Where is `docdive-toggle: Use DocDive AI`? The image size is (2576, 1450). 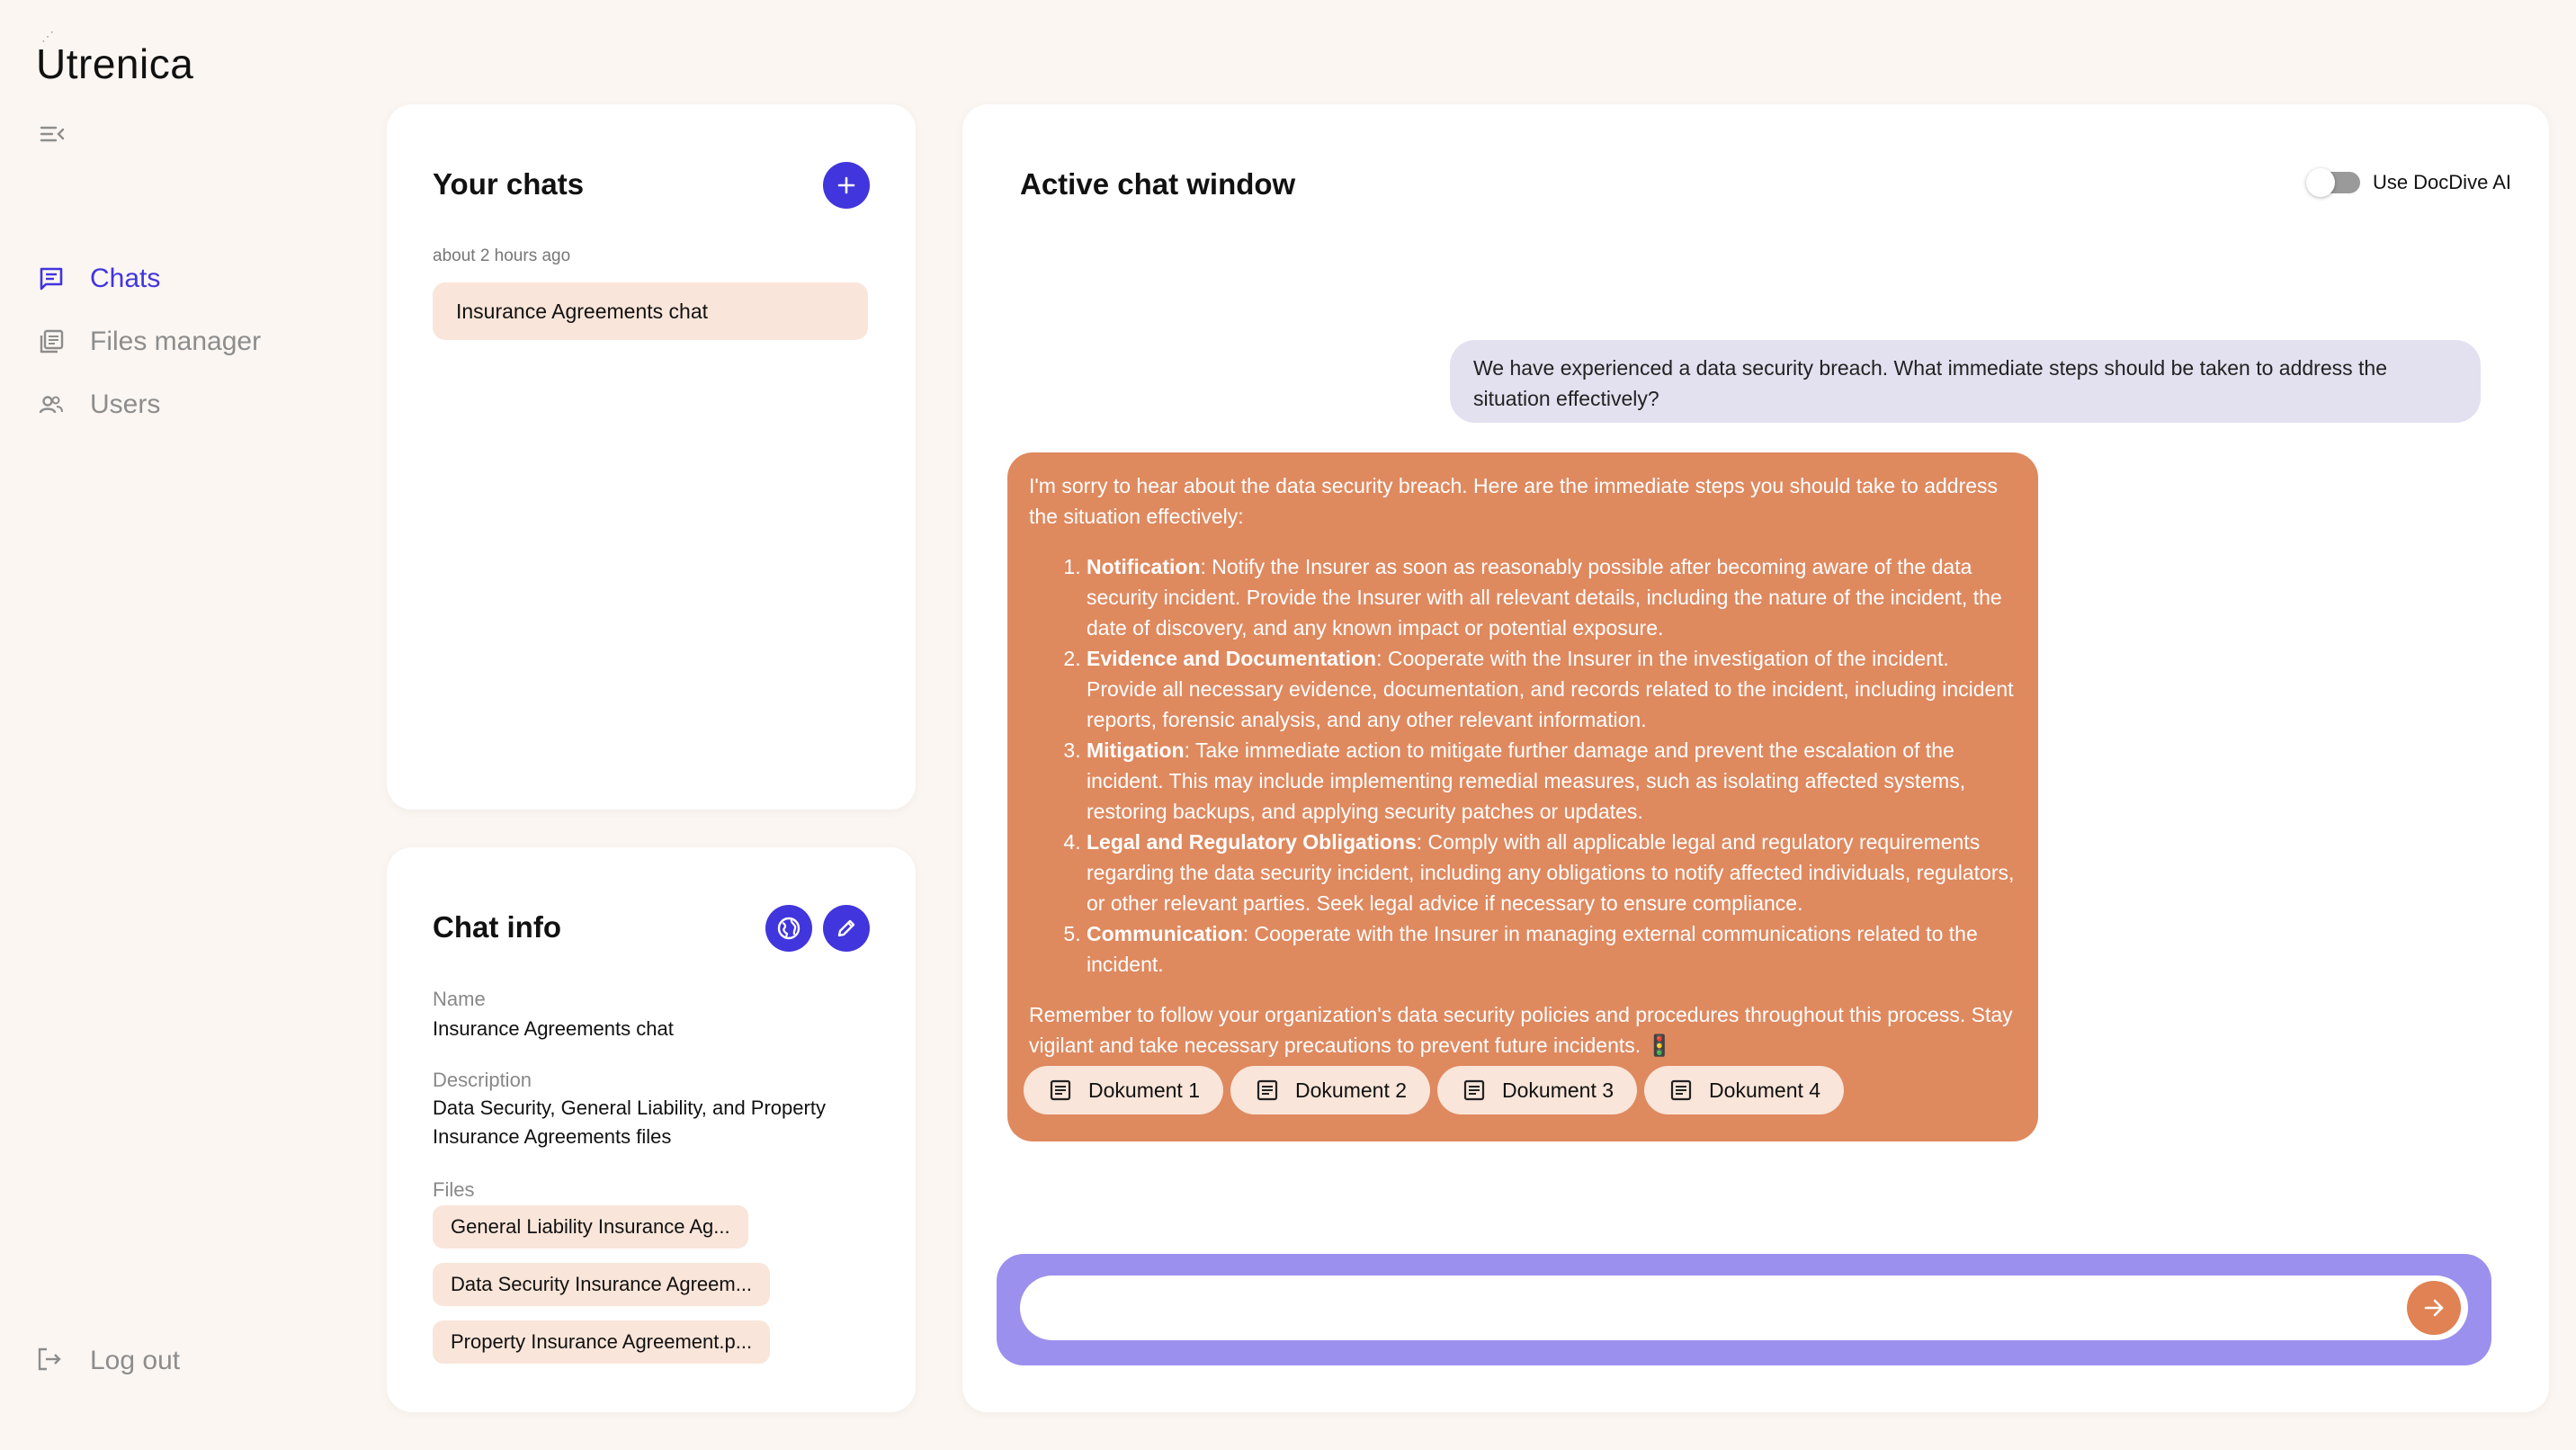 docdive-toggle: Use DocDive AI is located at coordinates (2408, 182).